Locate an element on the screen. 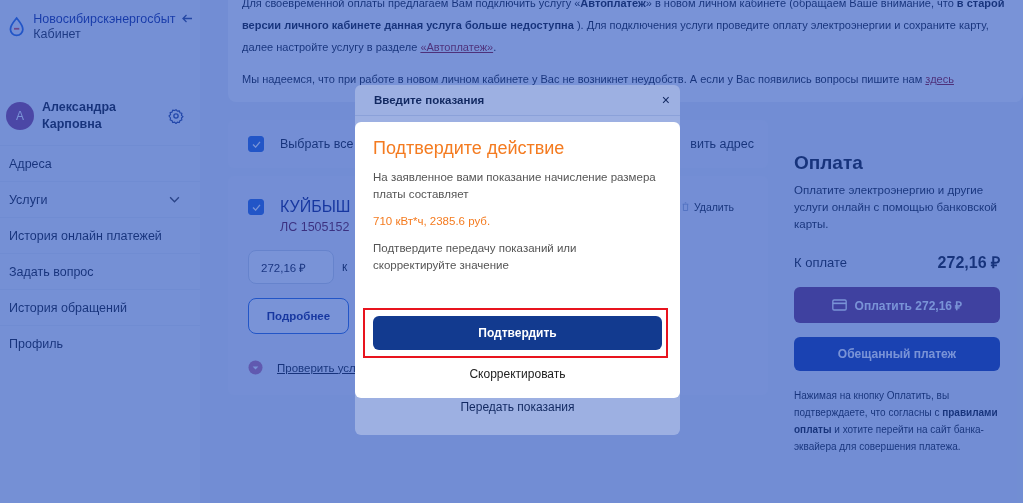 The width and height of the screenshot is (1023, 503). trash-icon is located at coordinates (685, 207).